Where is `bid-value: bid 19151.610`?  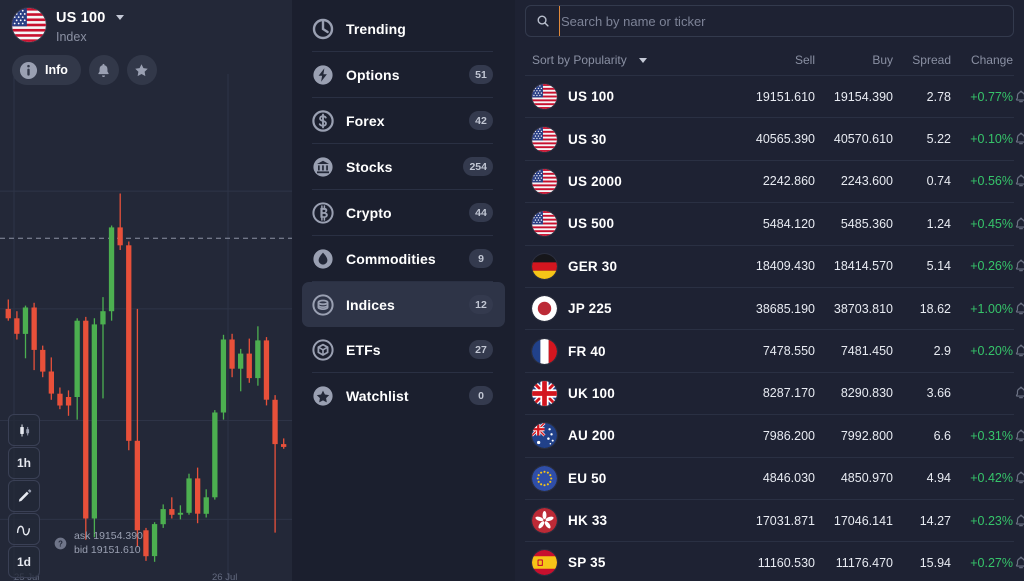
bid-value: bid 19151.610 is located at coordinates (107, 549).